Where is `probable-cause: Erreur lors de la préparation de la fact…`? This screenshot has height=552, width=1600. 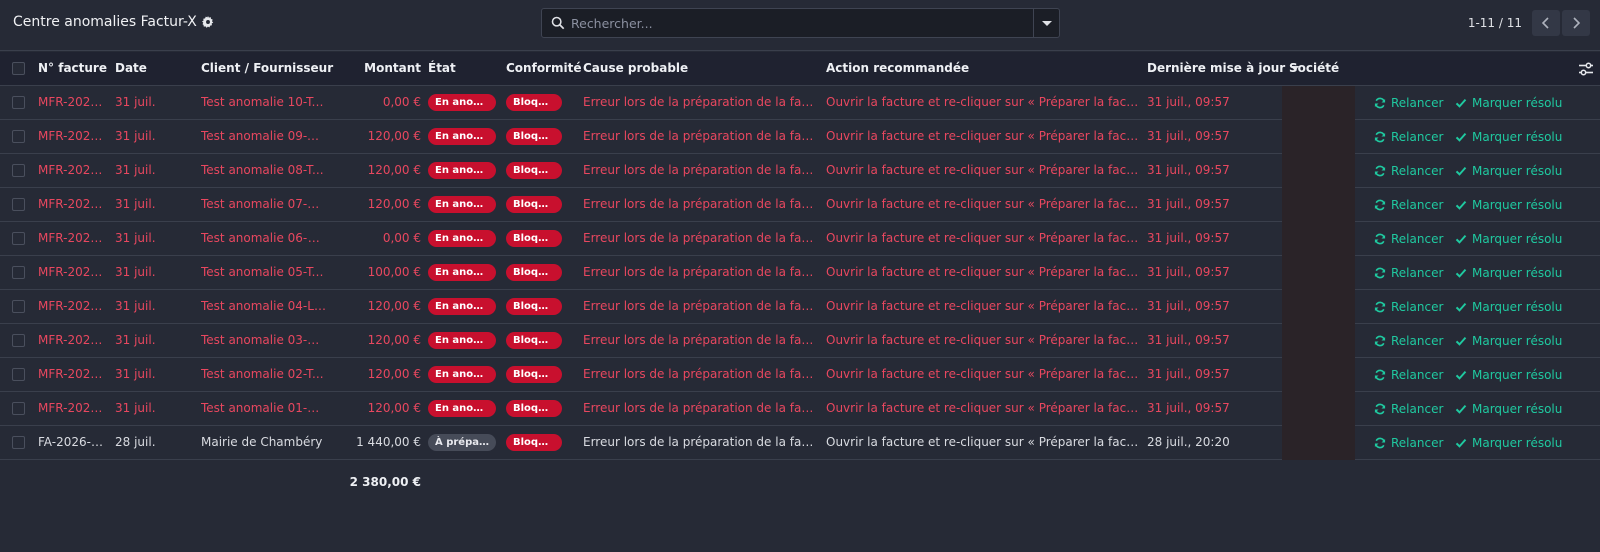
probable-cause: Erreur lors de la préparation de la fact… is located at coordinates (701, 340).